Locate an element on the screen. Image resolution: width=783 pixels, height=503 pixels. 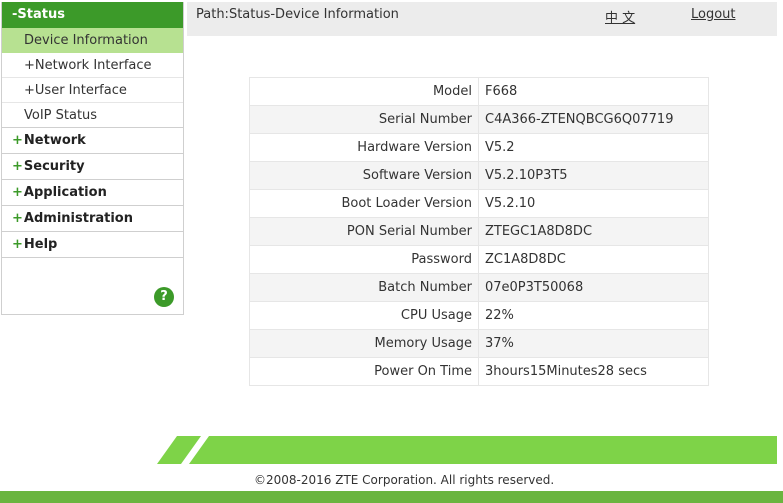
menu-device-information-label: Device Information is located at coordinates (86, 40).